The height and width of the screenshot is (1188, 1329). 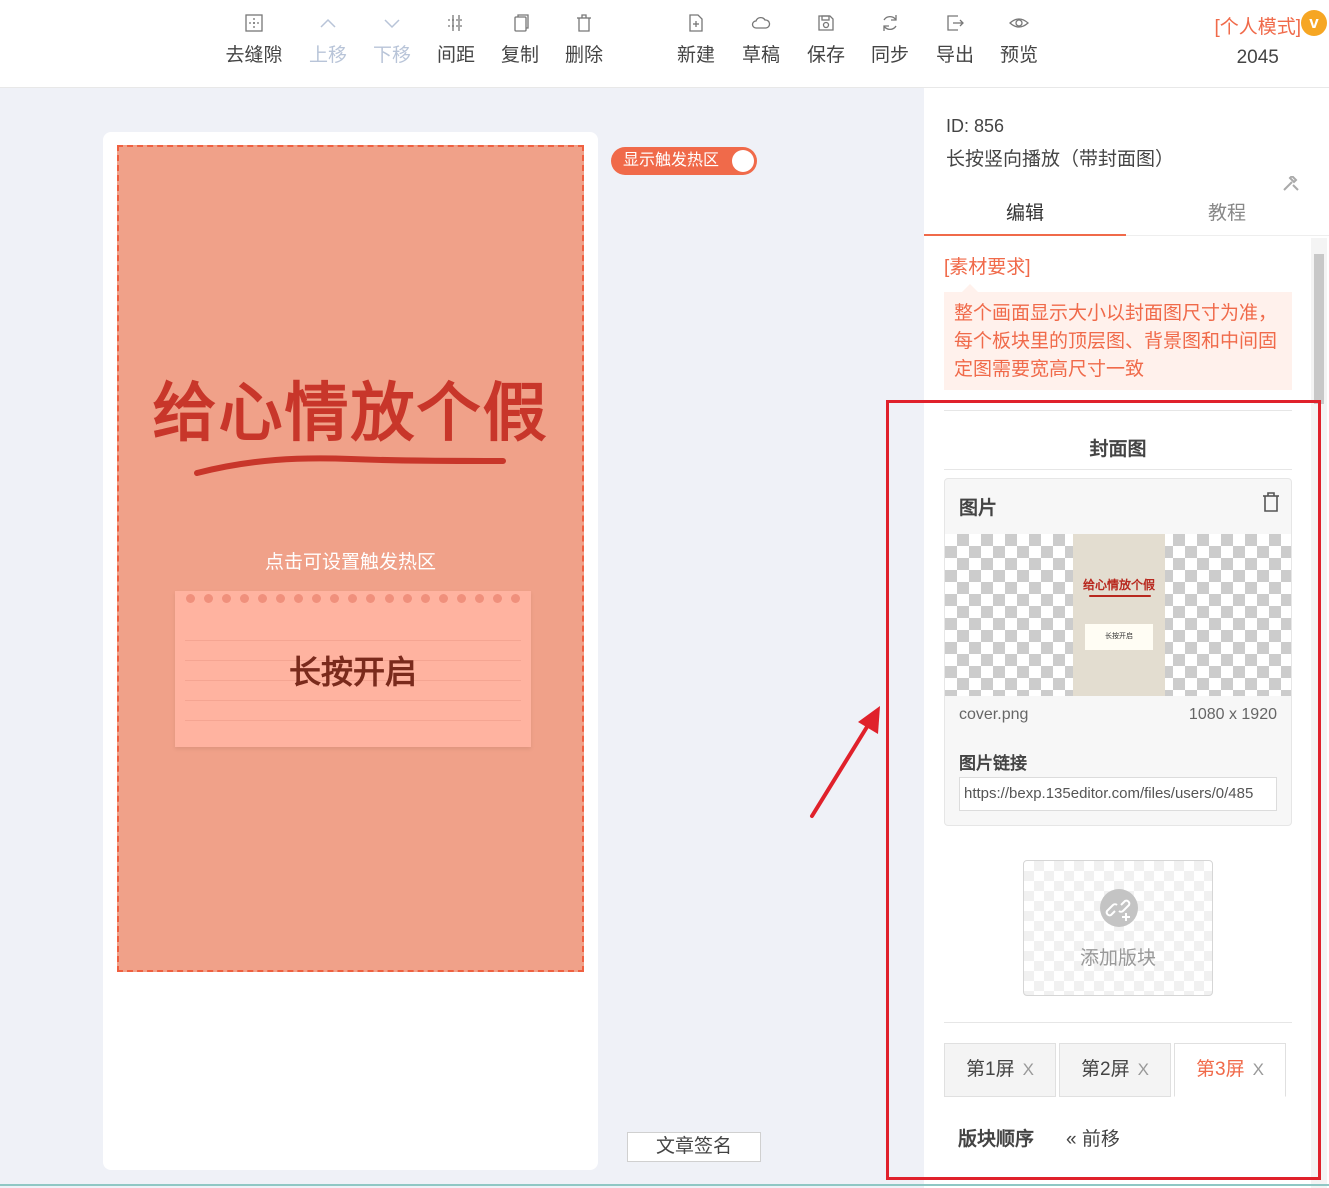 What do you see at coordinates (1018, 55) in the screenshot?
I see `preview-label: 预览` at bounding box center [1018, 55].